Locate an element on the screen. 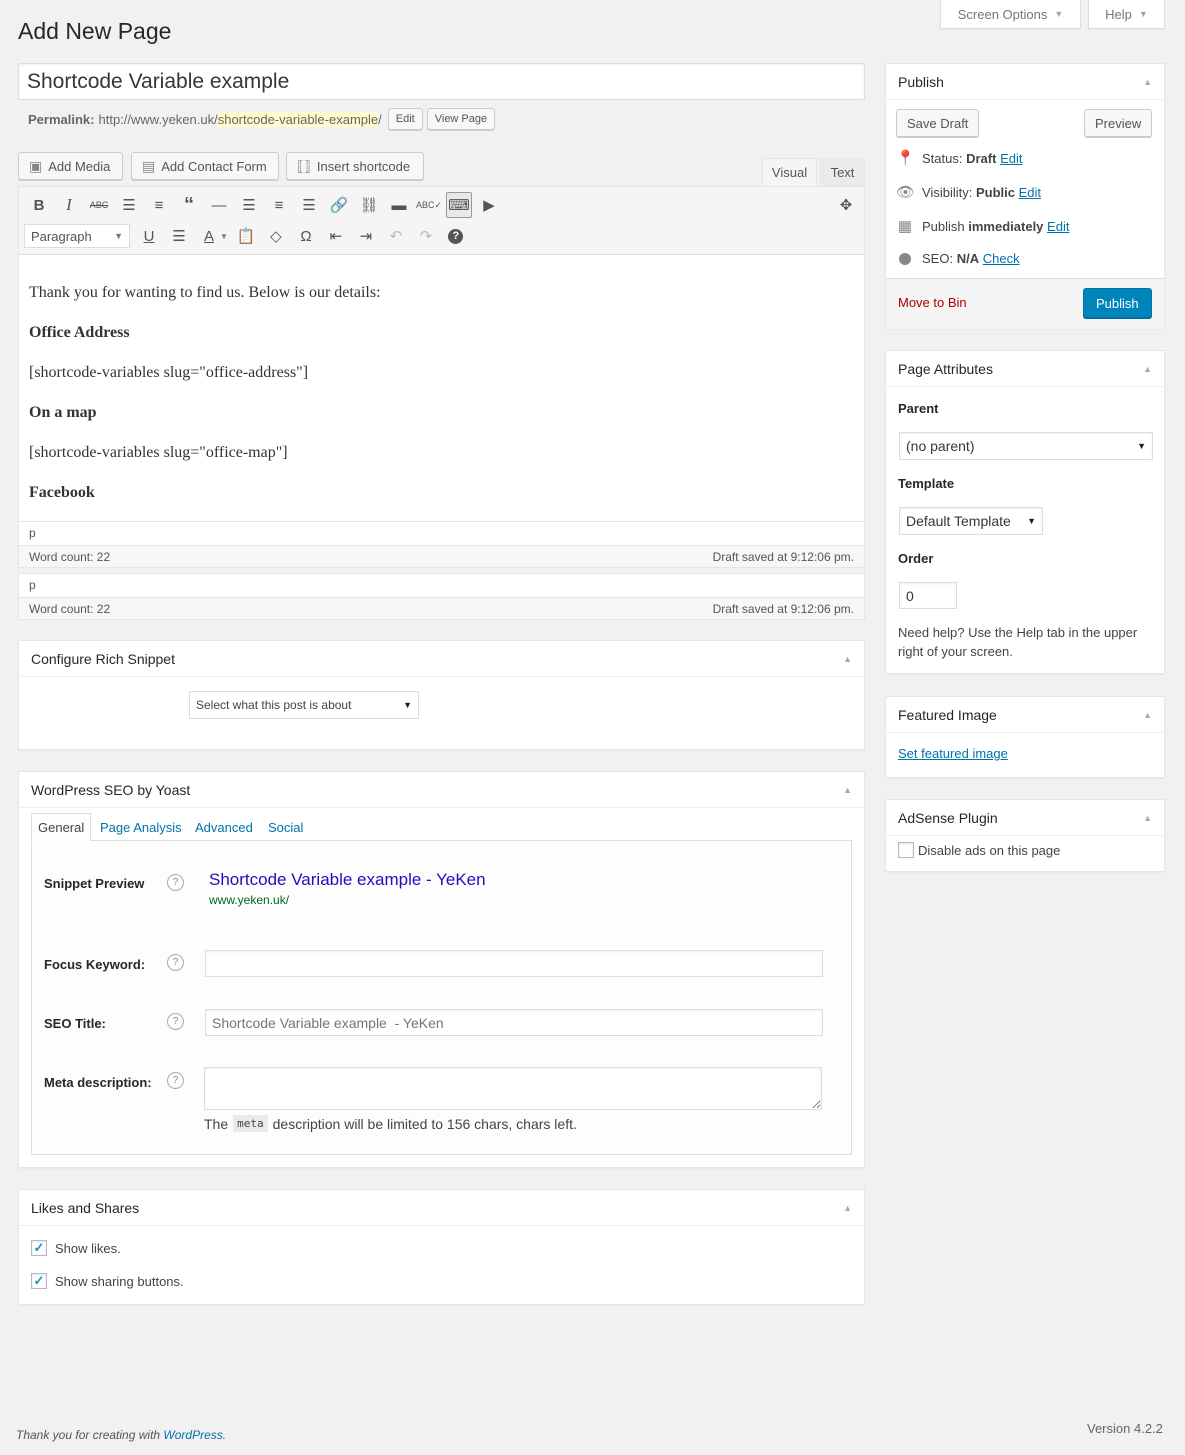  justify-icon: ☰ is located at coordinates (179, 236).